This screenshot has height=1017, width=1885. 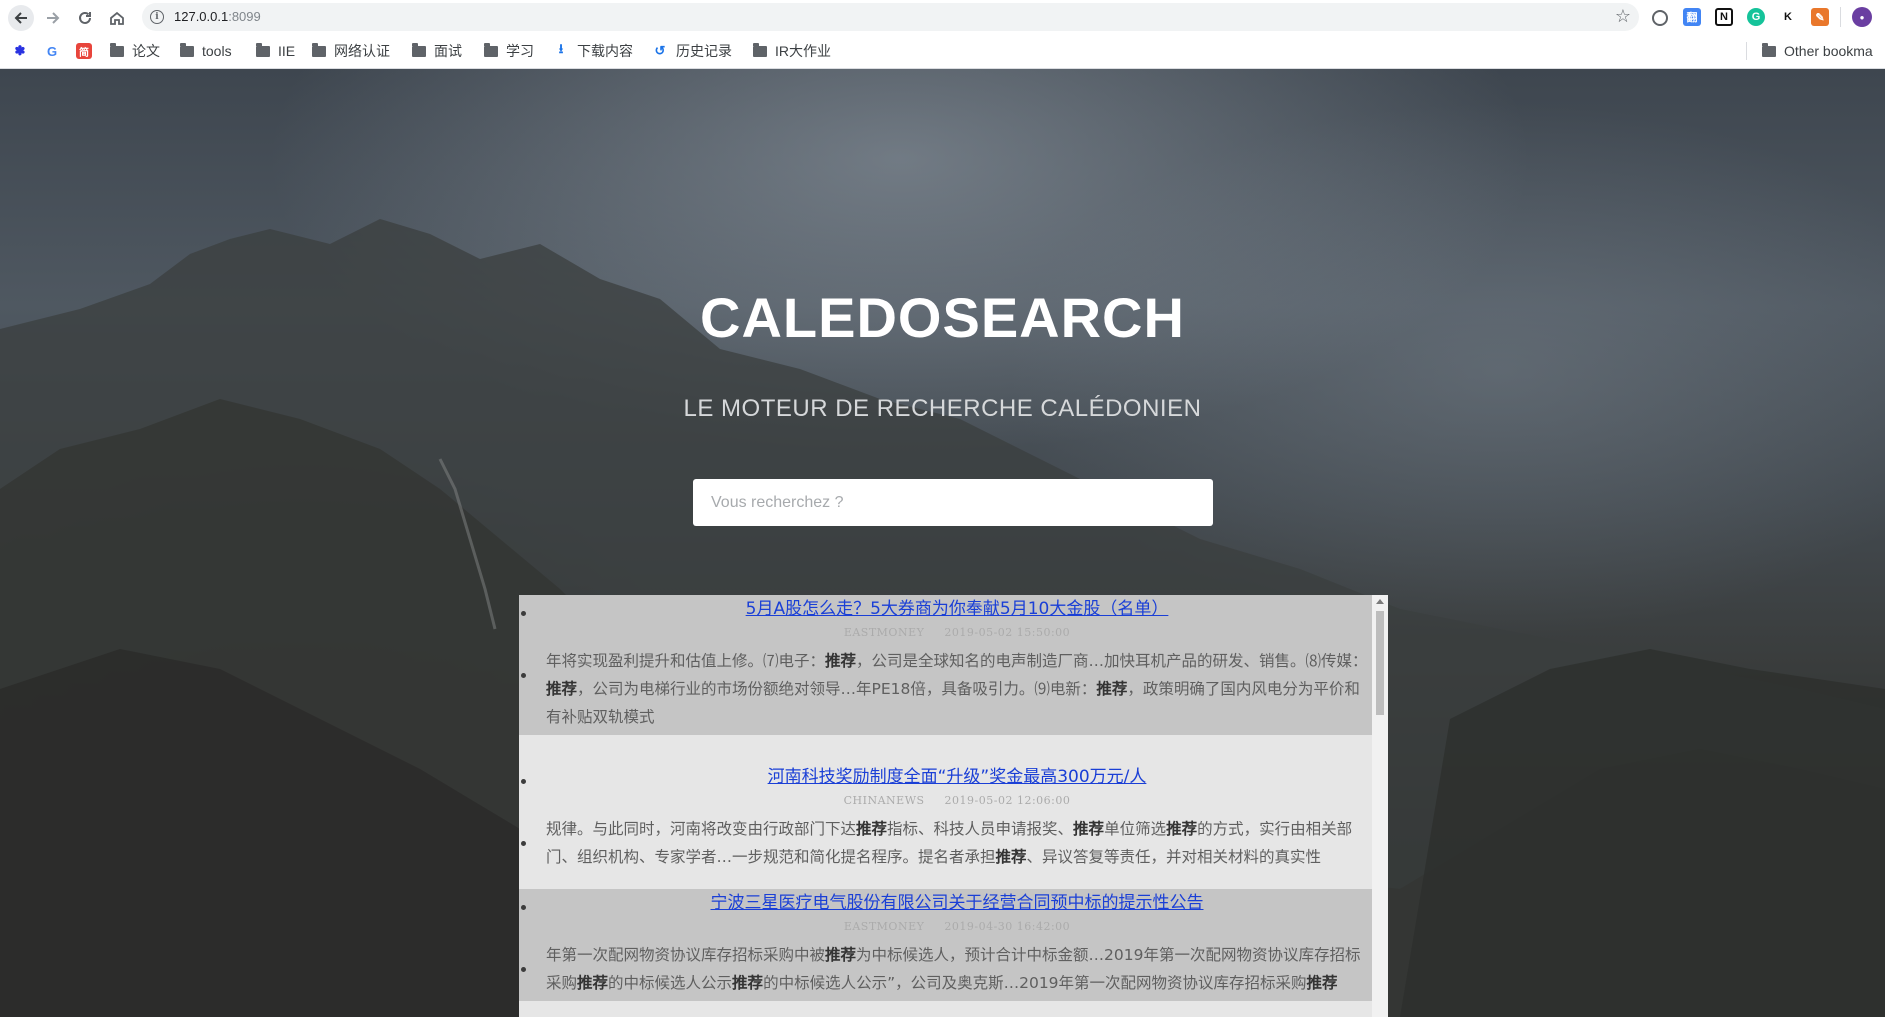 I want to click on result-date: 2019-05-02 15:50:00, so click(x=1007, y=632).